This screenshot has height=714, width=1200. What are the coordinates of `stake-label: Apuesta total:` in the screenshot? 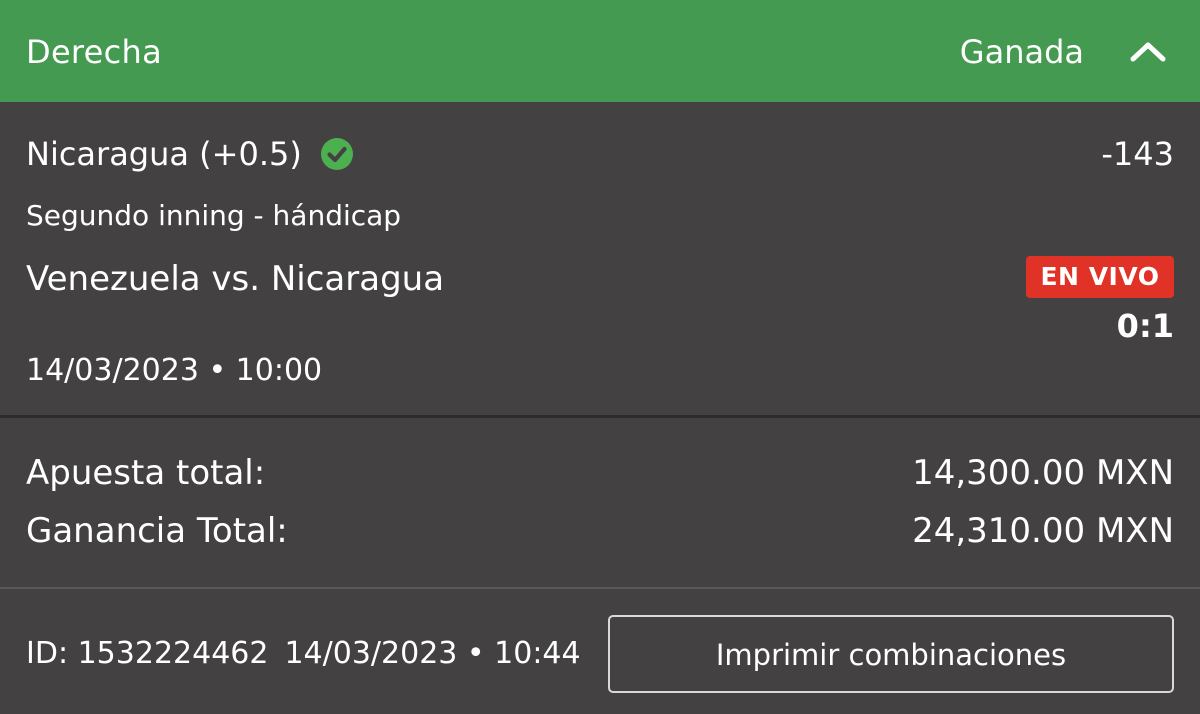 It's located at (146, 473).